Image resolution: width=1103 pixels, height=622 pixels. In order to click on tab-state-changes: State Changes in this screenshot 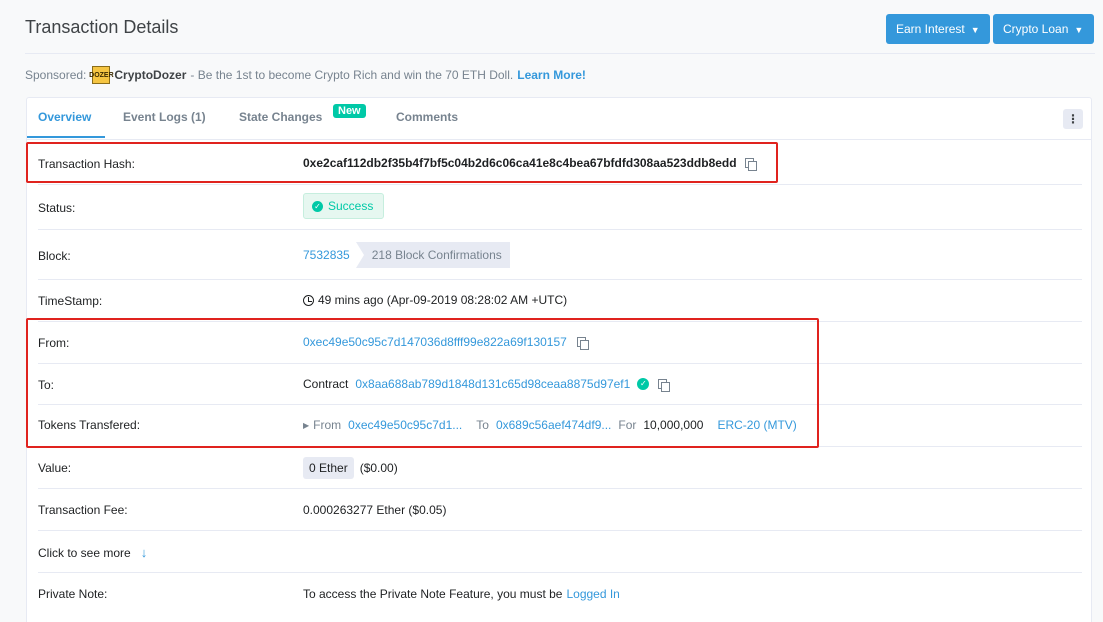, I will do `click(280, 117)`.